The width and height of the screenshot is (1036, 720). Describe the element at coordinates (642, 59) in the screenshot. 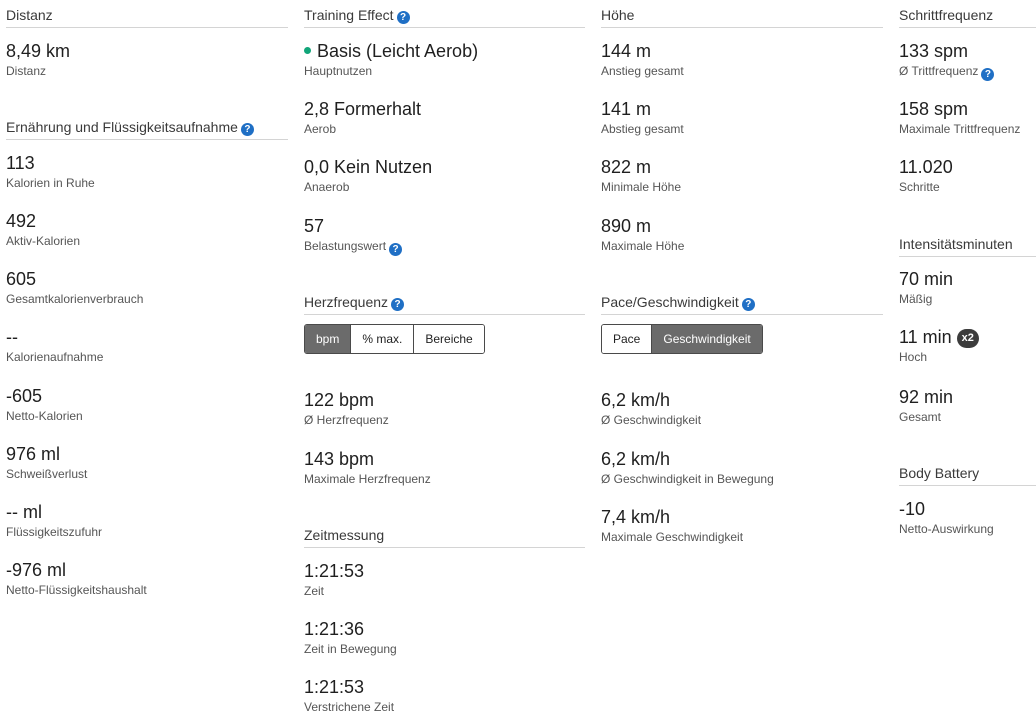

I see `stat-total-ascent: 144 m Anstieg gesamt` at that location.